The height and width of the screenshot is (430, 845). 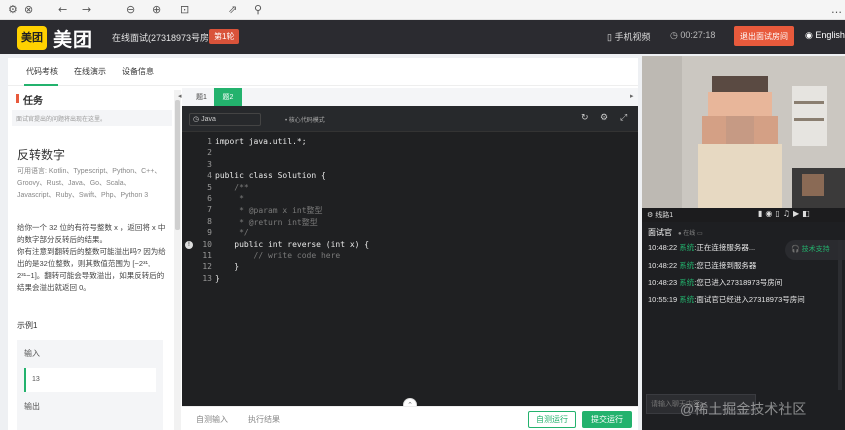 I want to click on active-tab-indicator, so click(x=41, y=85).